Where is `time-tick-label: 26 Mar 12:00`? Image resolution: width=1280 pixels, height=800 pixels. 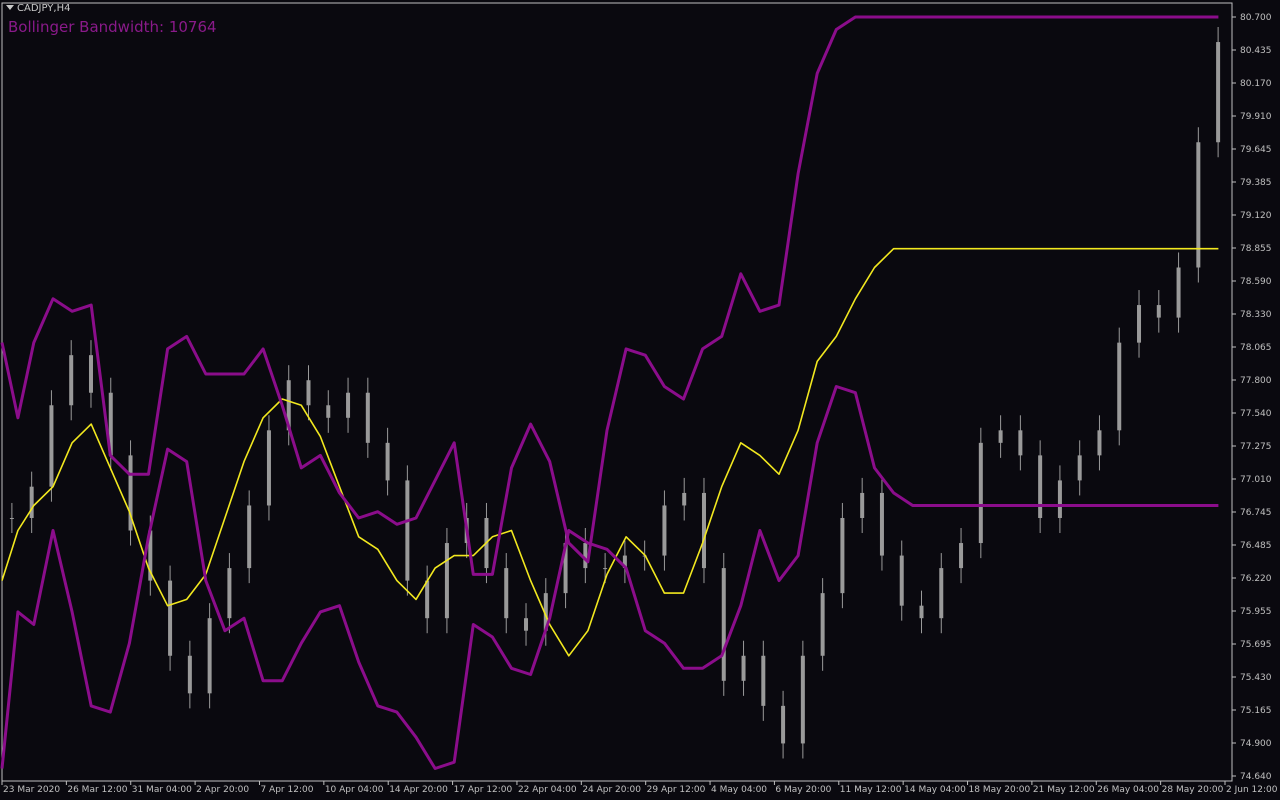
time-tick-label: 26 Mar 12:00 is located at coordinates (97, 790).